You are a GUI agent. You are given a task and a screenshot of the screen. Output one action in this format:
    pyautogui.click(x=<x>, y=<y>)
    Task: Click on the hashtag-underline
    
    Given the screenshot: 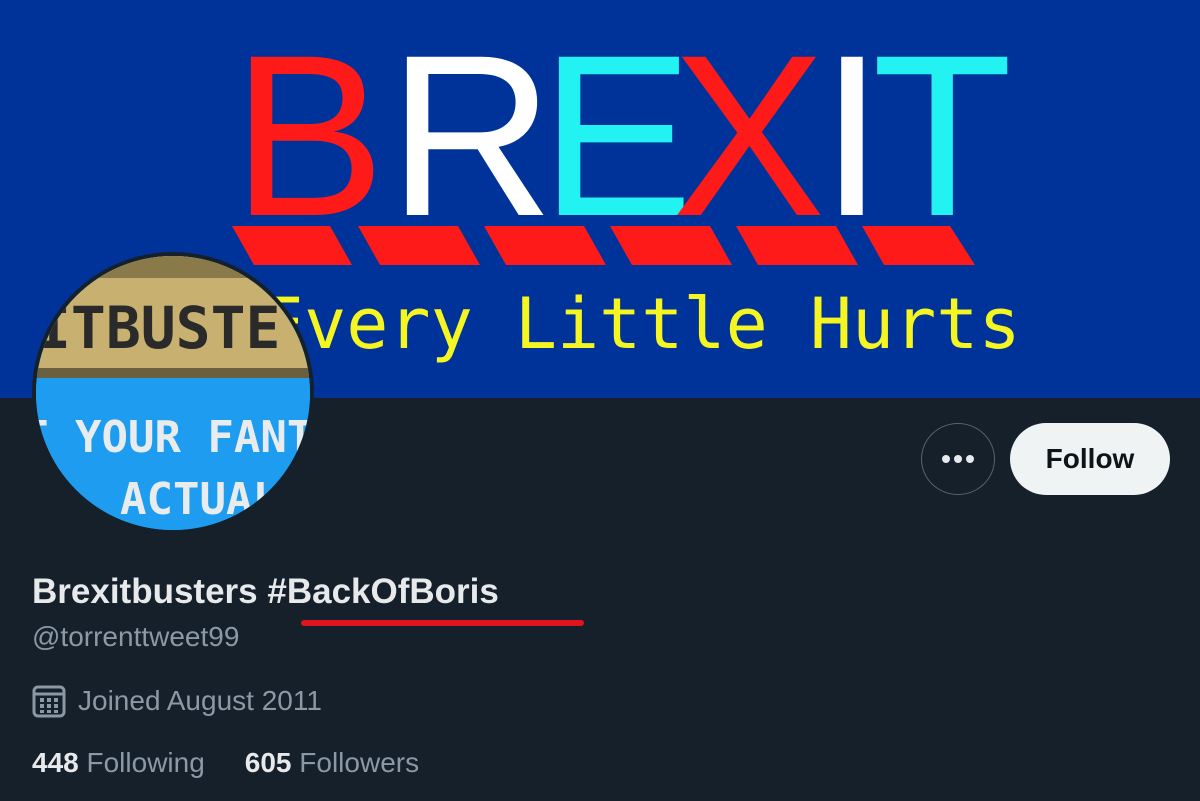 What is the action you would take?
    pyautogui.click(x=442, y=623)
    